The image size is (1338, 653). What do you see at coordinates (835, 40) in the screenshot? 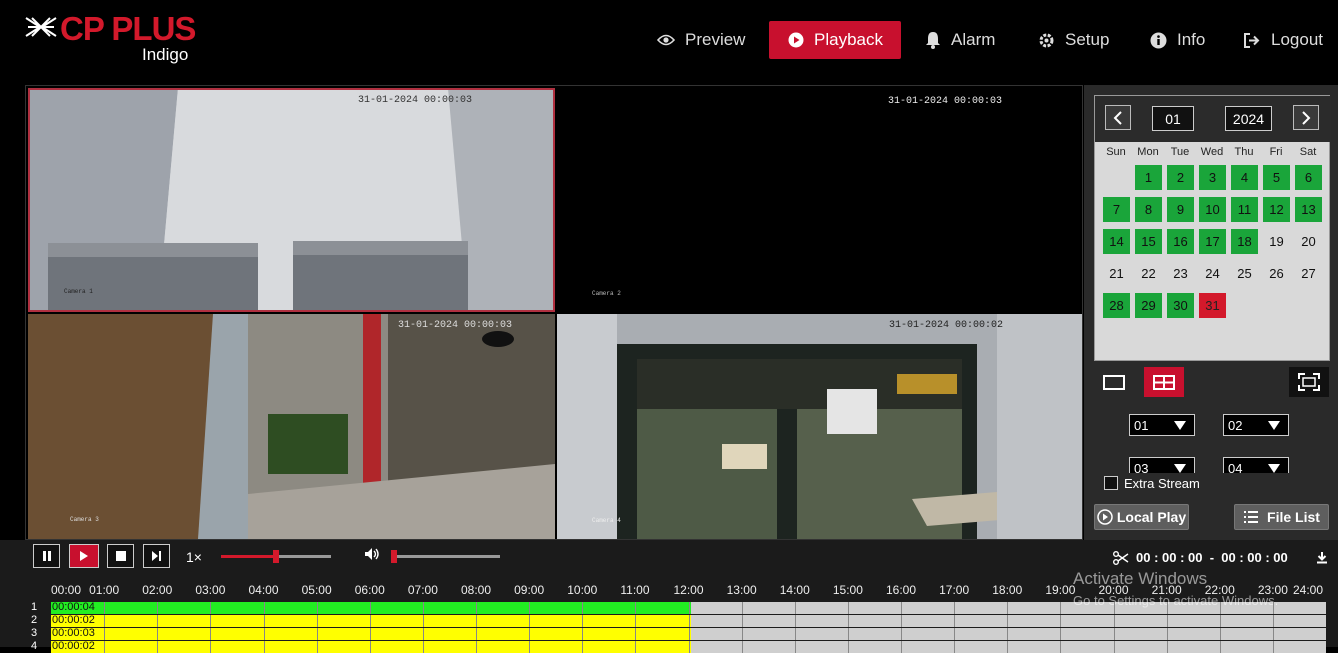
I see `nav-playback: Playback` at bounding box center [835, 40].